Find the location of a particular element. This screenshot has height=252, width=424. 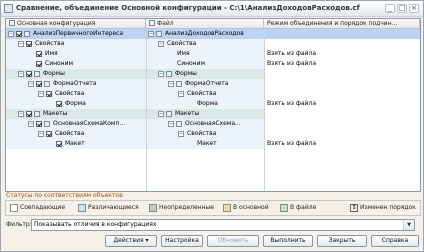

tree-row: Синоним Синоним Взять из файла is located at coordinates (213, 64).